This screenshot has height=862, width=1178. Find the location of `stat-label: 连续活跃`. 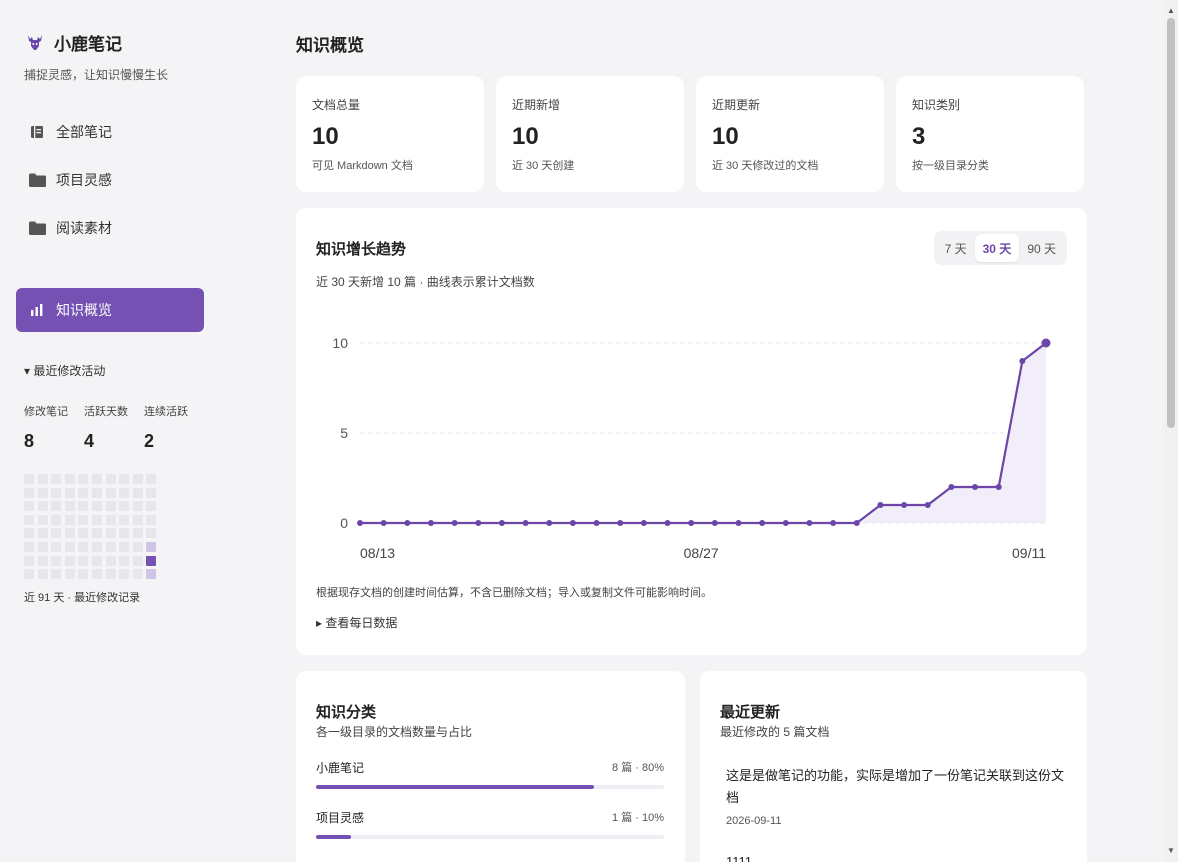

stat-label: 连续活跃 is located at coordinates (166, 412).